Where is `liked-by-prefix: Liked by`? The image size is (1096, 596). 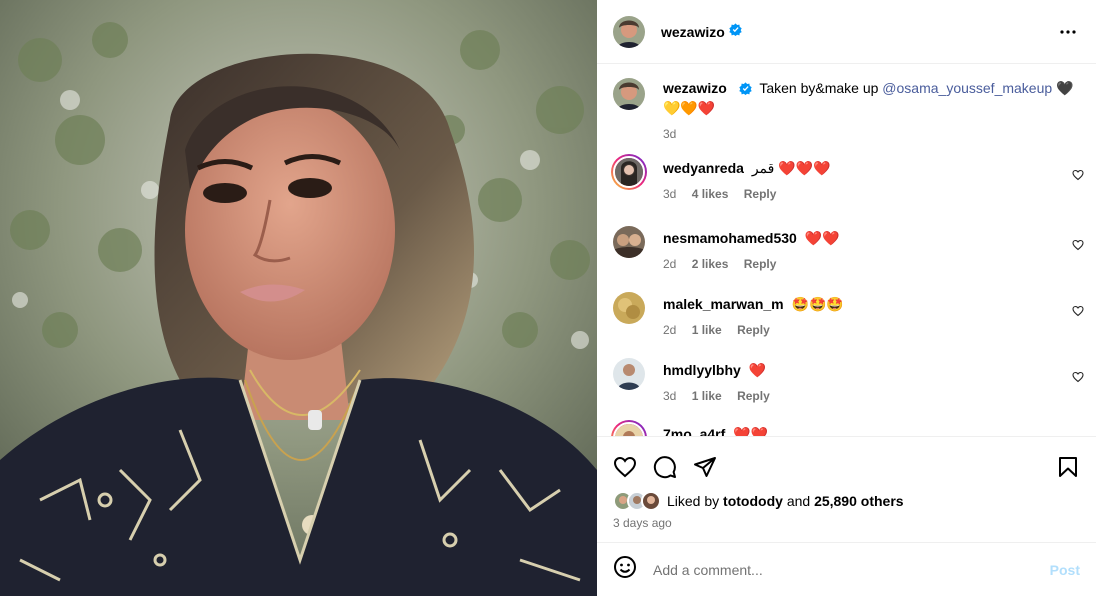 liked-by-prefix: Liked by is located at coordinates (693, 501).